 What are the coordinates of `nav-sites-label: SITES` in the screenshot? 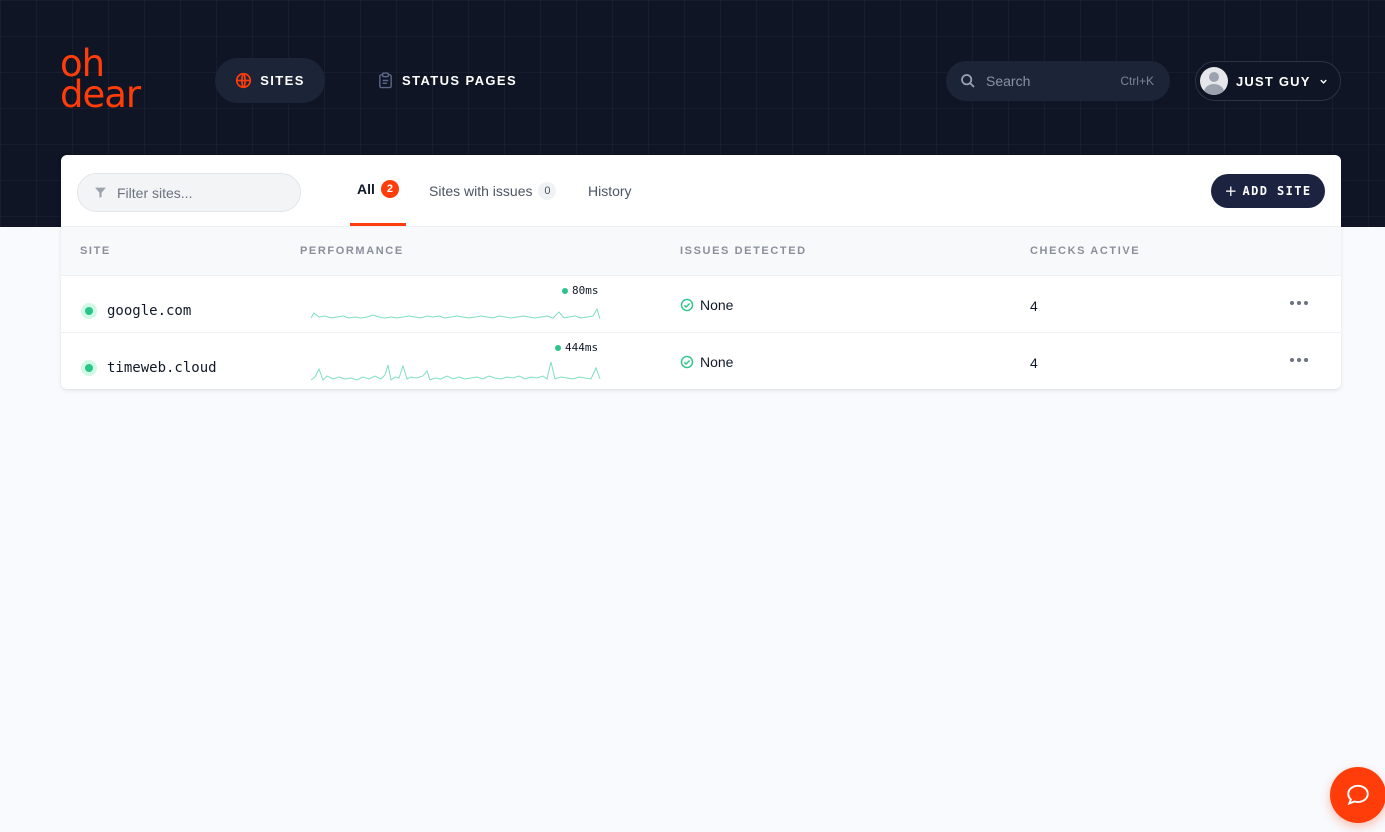 It's located at (282, 80).